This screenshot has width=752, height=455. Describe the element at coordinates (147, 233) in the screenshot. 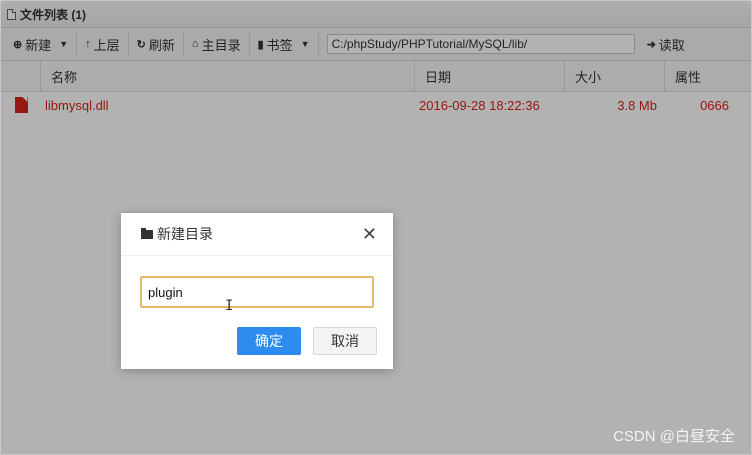

I see `folder-icon` at that location.